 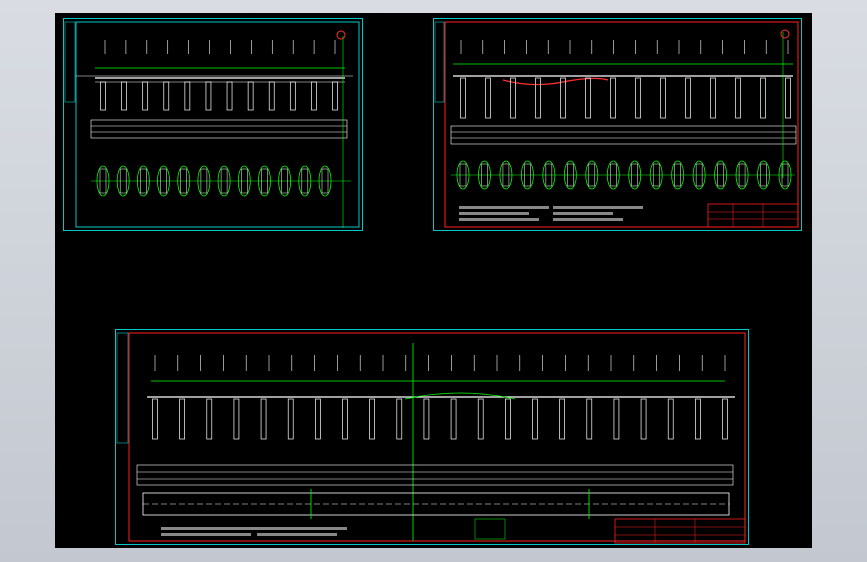 I want to click on sheet-outer-border, so click(x=213, y=124).